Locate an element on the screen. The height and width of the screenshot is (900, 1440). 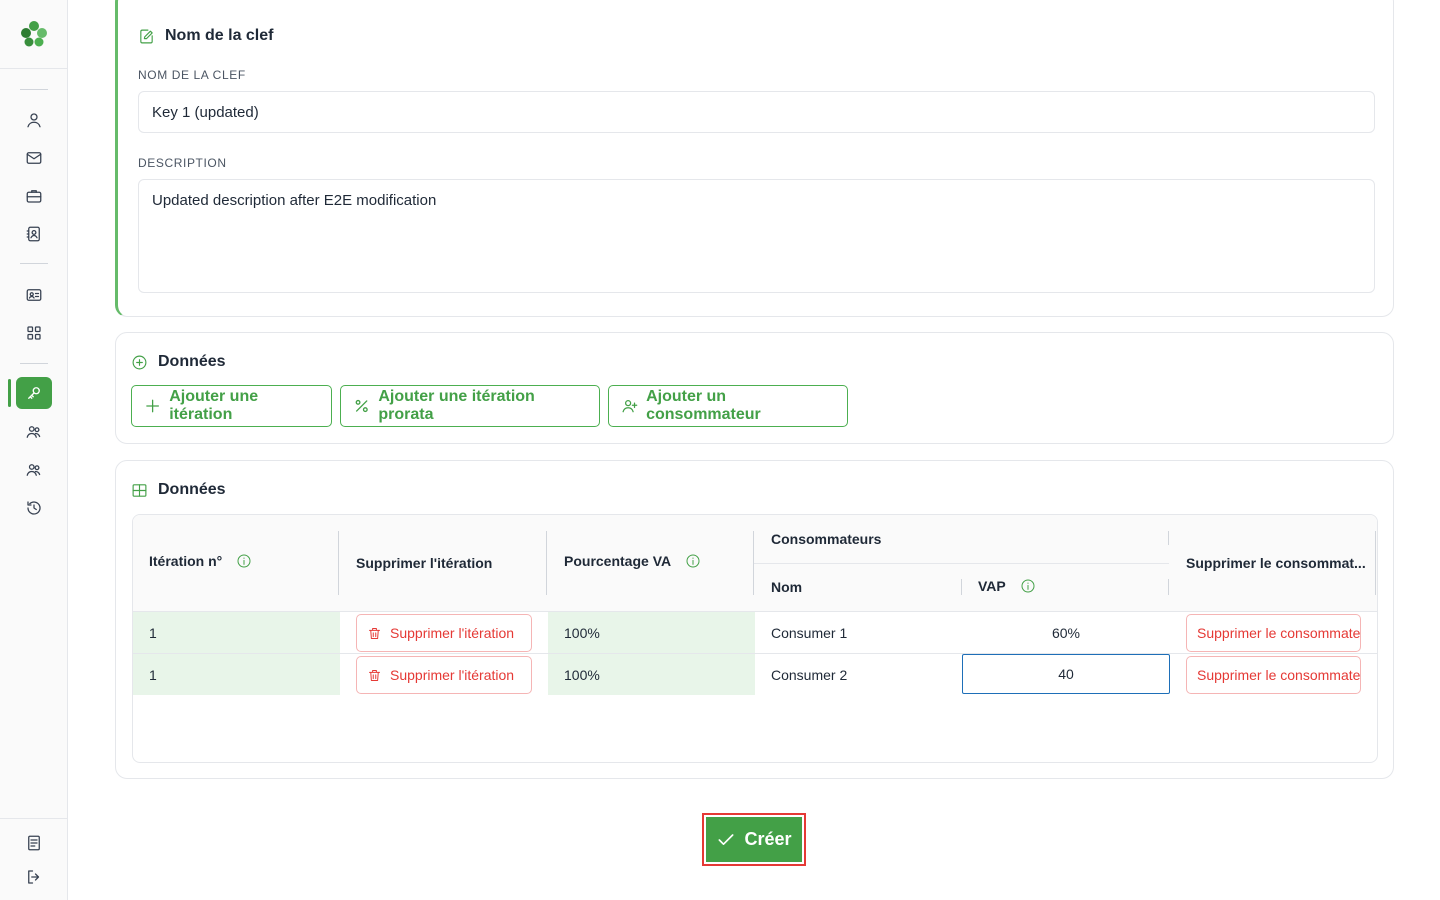
add-consumer-label: Ajouter un consommateur is located at coordinates (703, 405).